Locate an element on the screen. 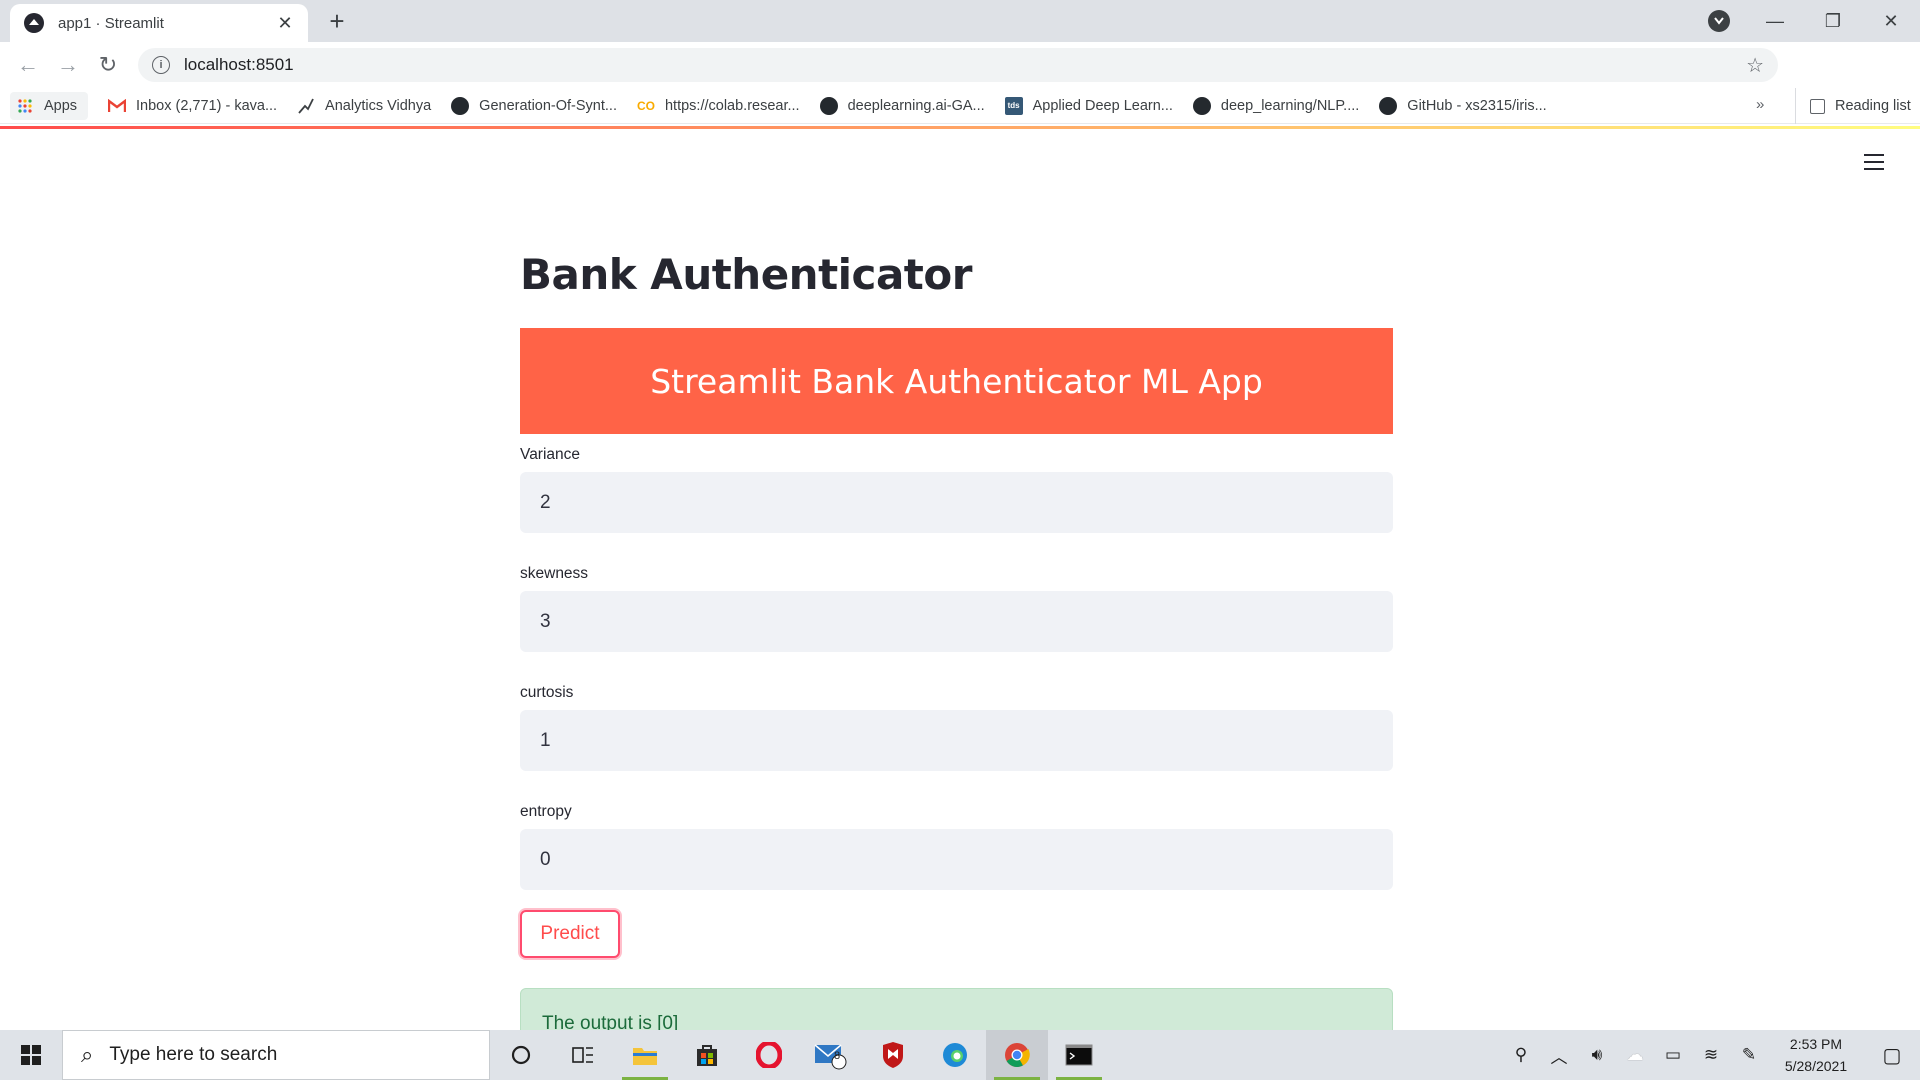 This screenshot has width=1920, height=1080. taskbar-file-explorer is located at coordinates (645, 1055).